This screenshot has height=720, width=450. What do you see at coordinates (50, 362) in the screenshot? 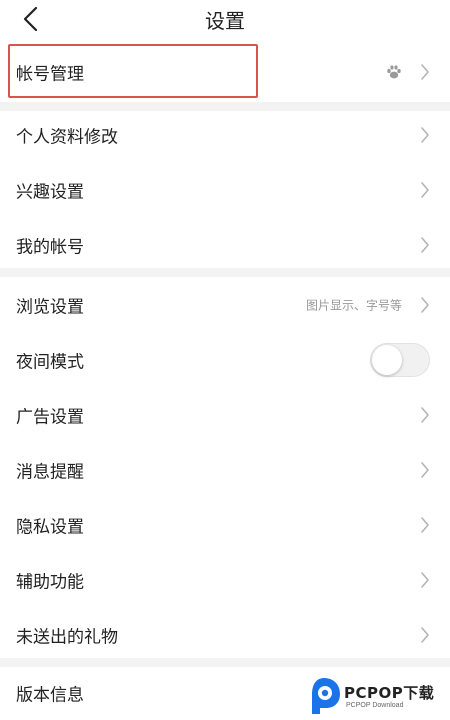
I see `night-mode-label: 夜间模式` at bounding box center [50, 362].